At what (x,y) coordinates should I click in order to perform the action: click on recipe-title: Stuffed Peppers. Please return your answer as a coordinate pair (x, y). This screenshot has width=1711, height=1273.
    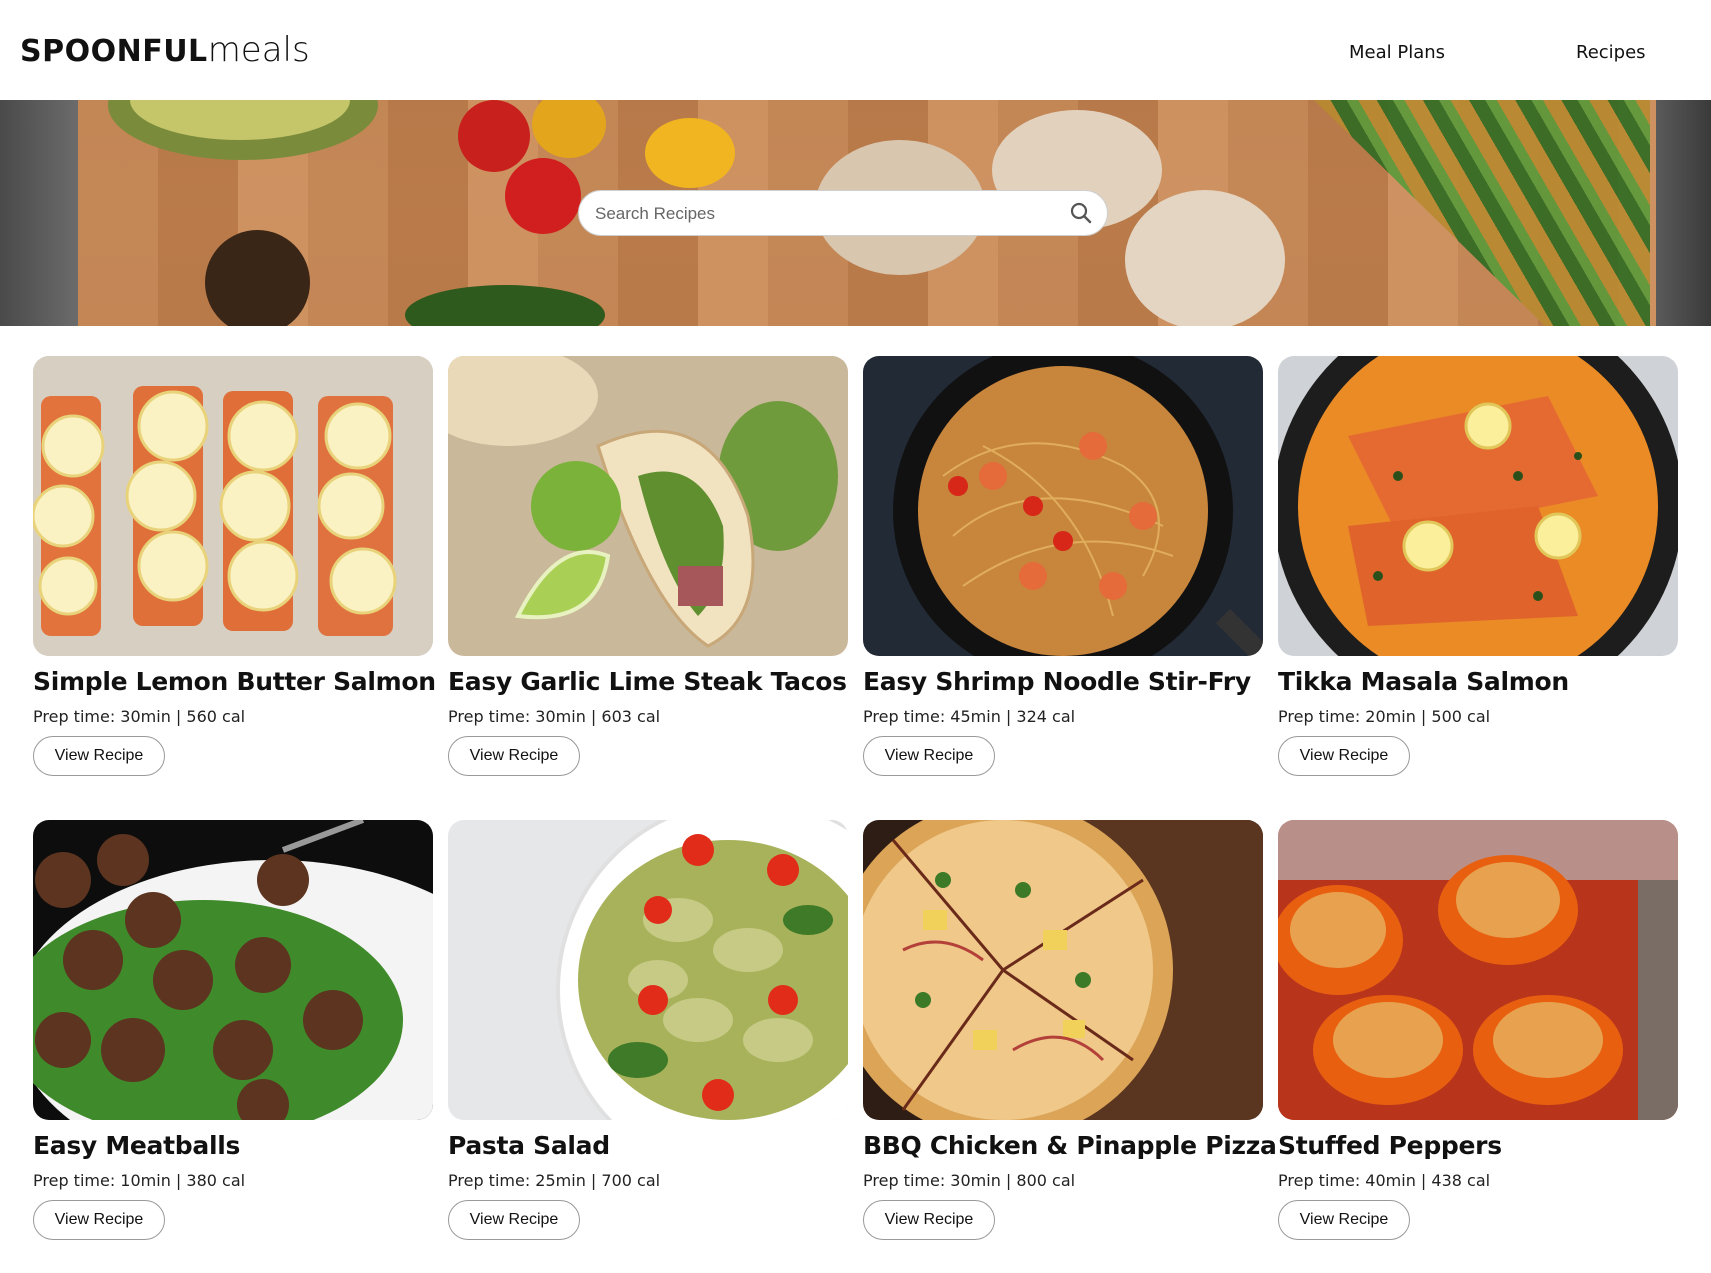
    Looking at the image, I should click on (1478, 1146).